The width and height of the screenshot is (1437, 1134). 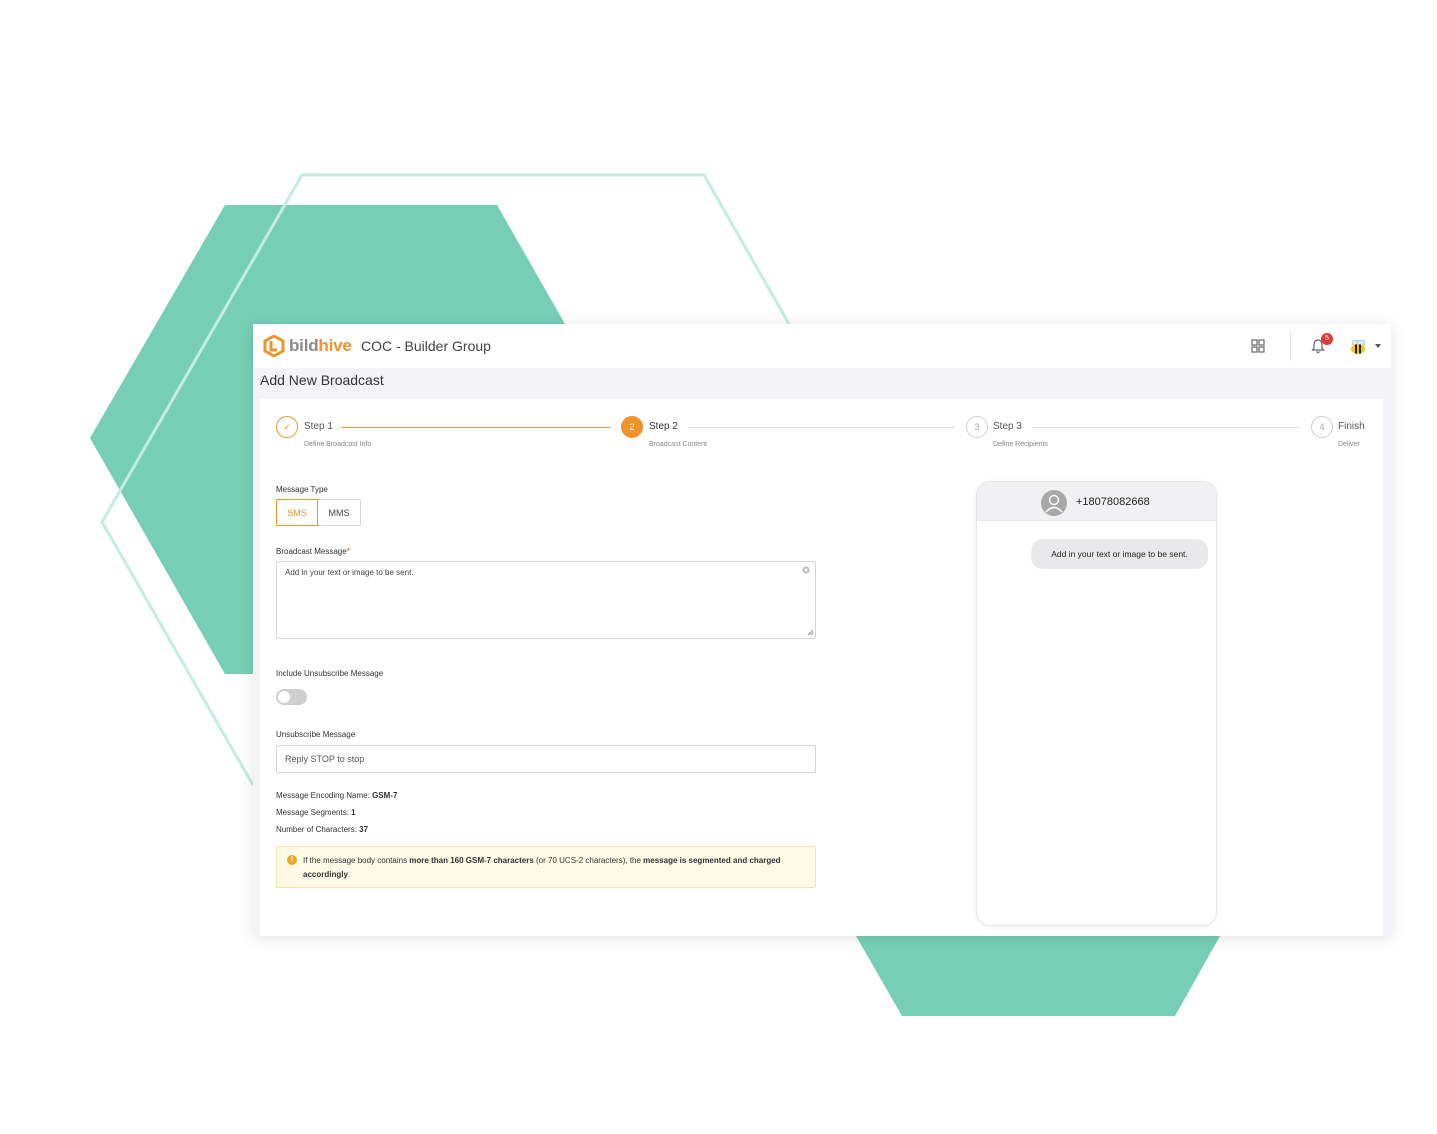 I want to click on top-navbar: bildhive COC - Builder Group 5, so click(x=822, y=346).